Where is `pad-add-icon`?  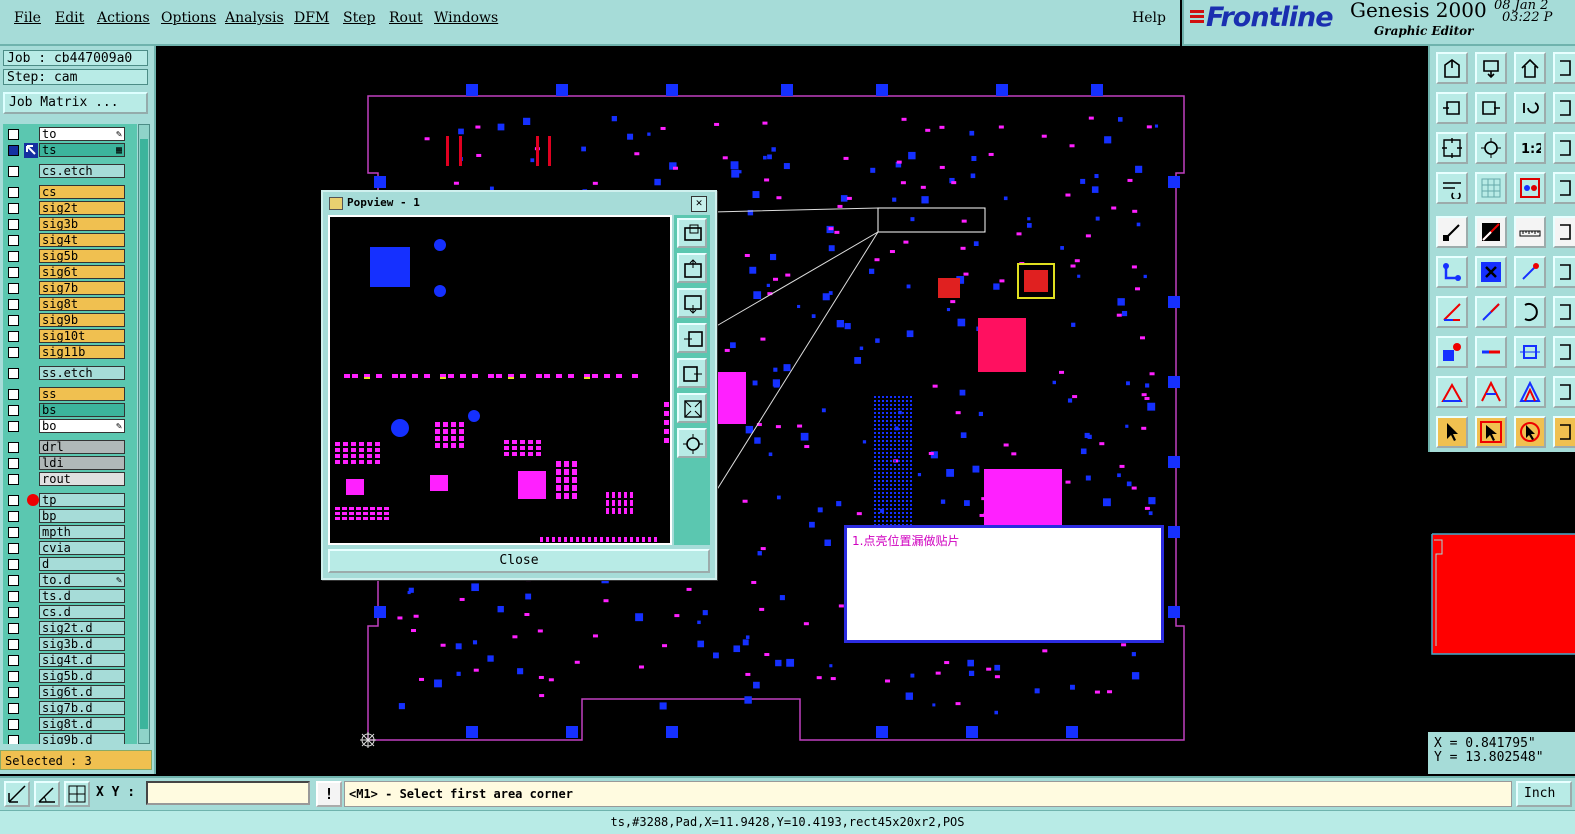
pad-add-icon is located at coordinates (1452, 352).